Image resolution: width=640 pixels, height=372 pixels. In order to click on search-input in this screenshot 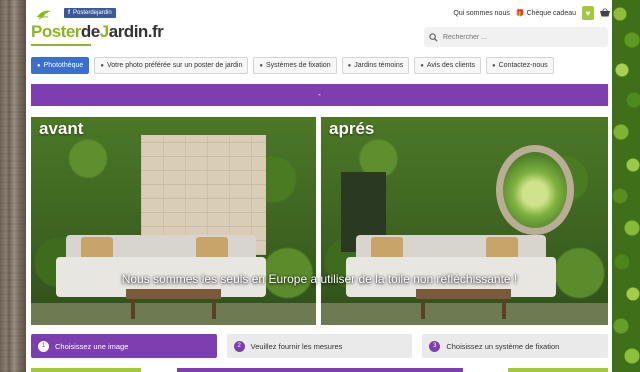, I will do `click(518, 37)`.